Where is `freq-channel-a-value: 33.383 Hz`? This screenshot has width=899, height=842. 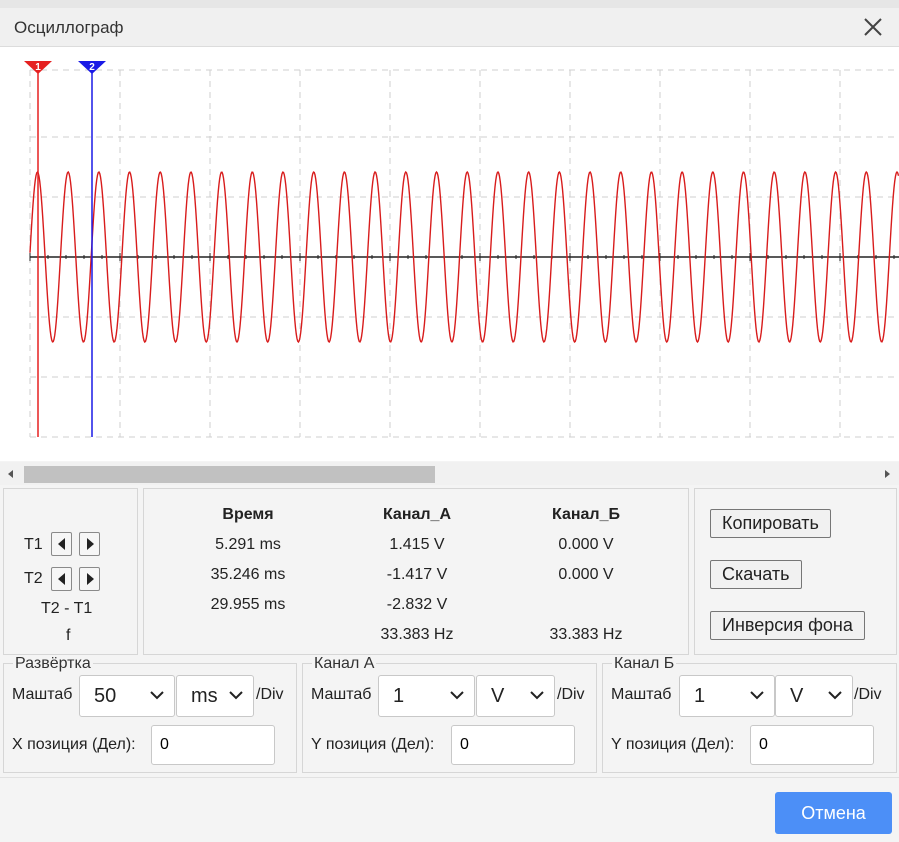 freq-channel-a-value: 33.383 Hz is located at coordinates (417, 634).